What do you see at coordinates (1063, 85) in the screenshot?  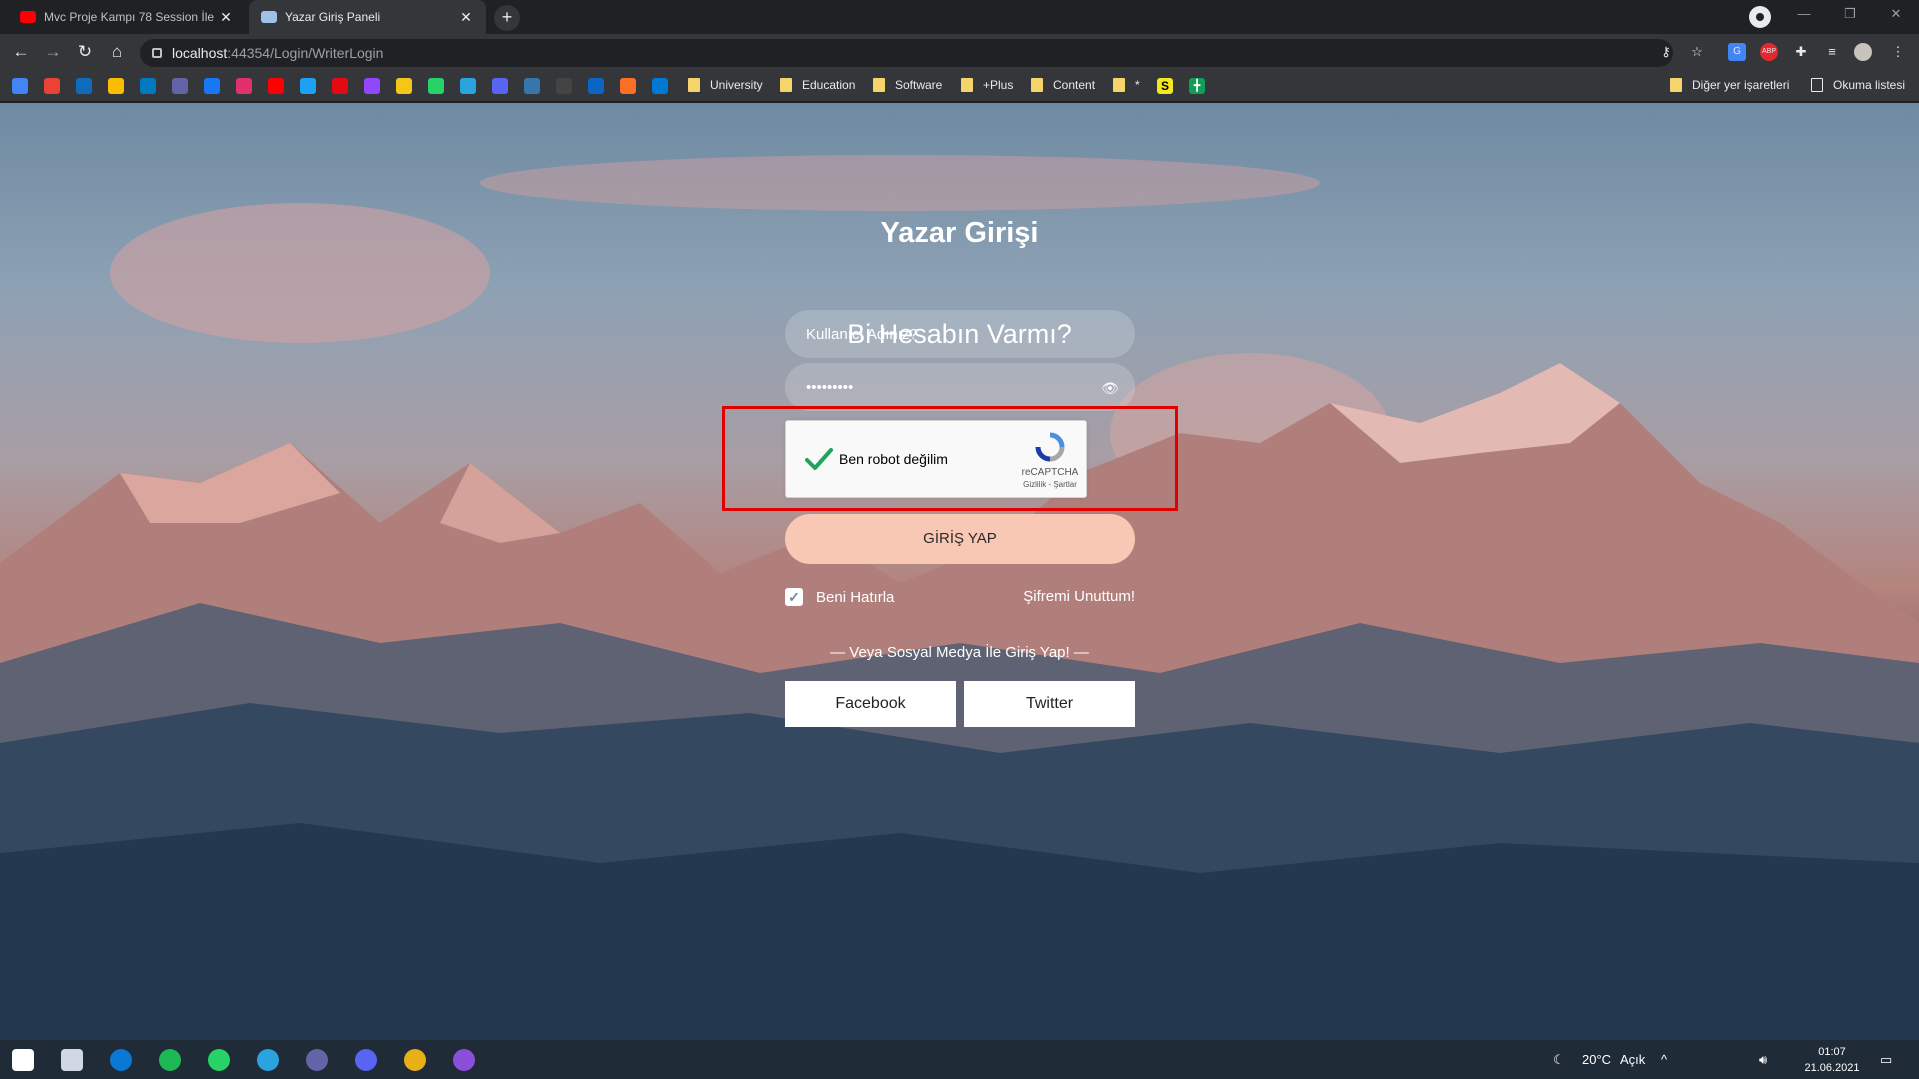 I see `bookmark-folder-content: Content` at bounding box center [1063, 85].